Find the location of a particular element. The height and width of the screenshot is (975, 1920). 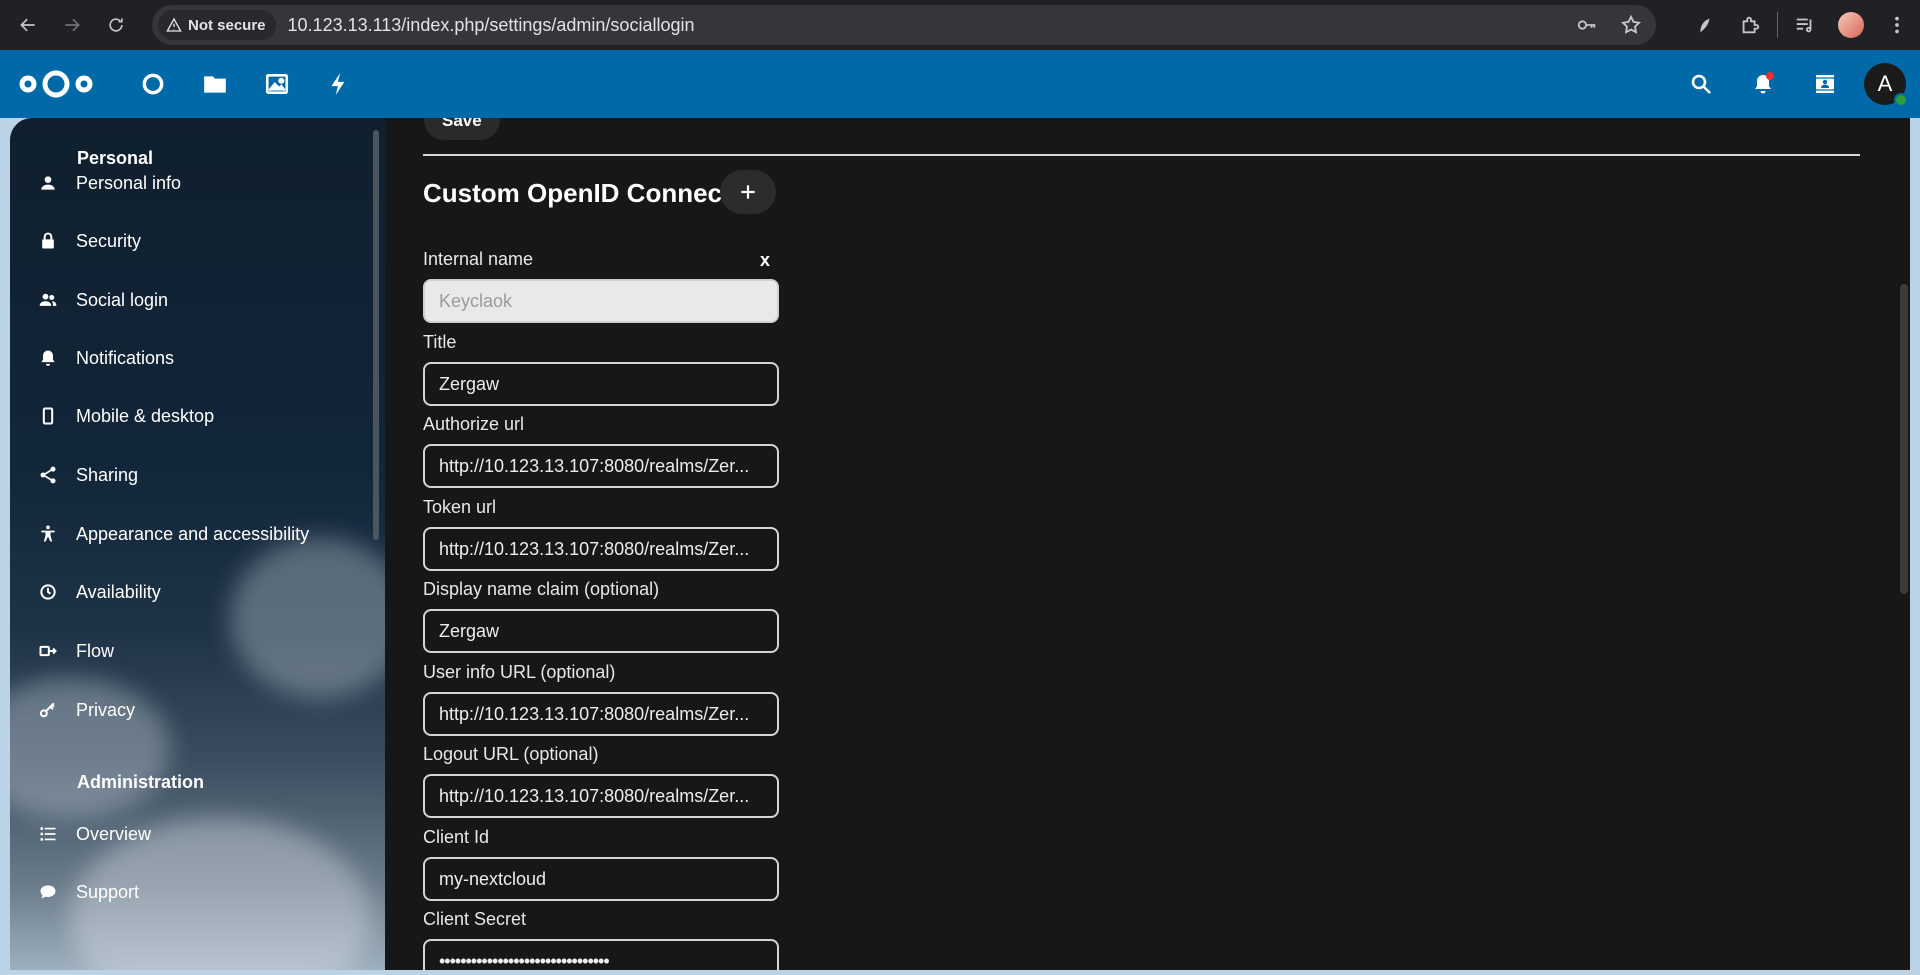

notification-indicator is located at coordinates (1770, 76).